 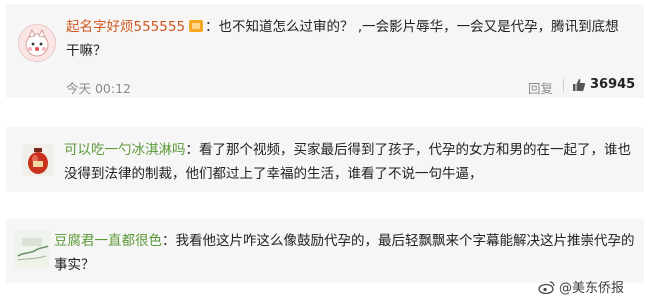 What do you see at coordinates (108, 241) in the screenshot?
I see `comment-username: 豆腐君一直都很色` at bounding box center [108, 241].